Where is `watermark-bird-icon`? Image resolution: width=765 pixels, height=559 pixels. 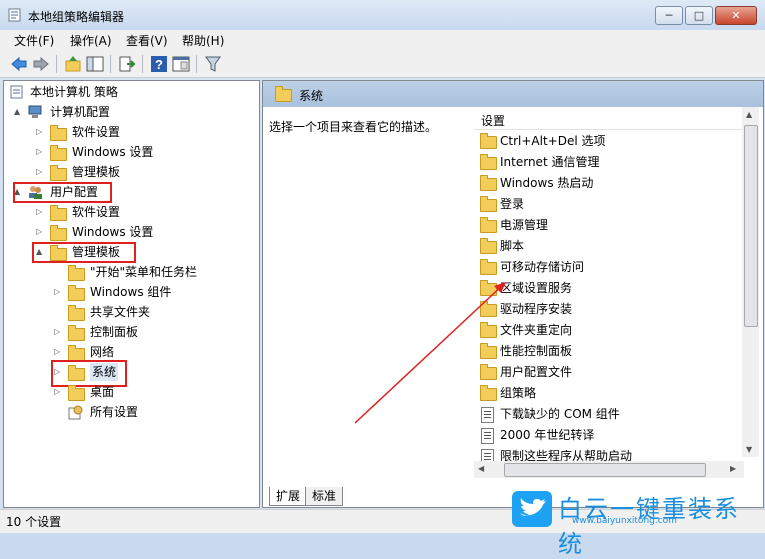
watermark-bird-icon is located at coordinates (532, 509).